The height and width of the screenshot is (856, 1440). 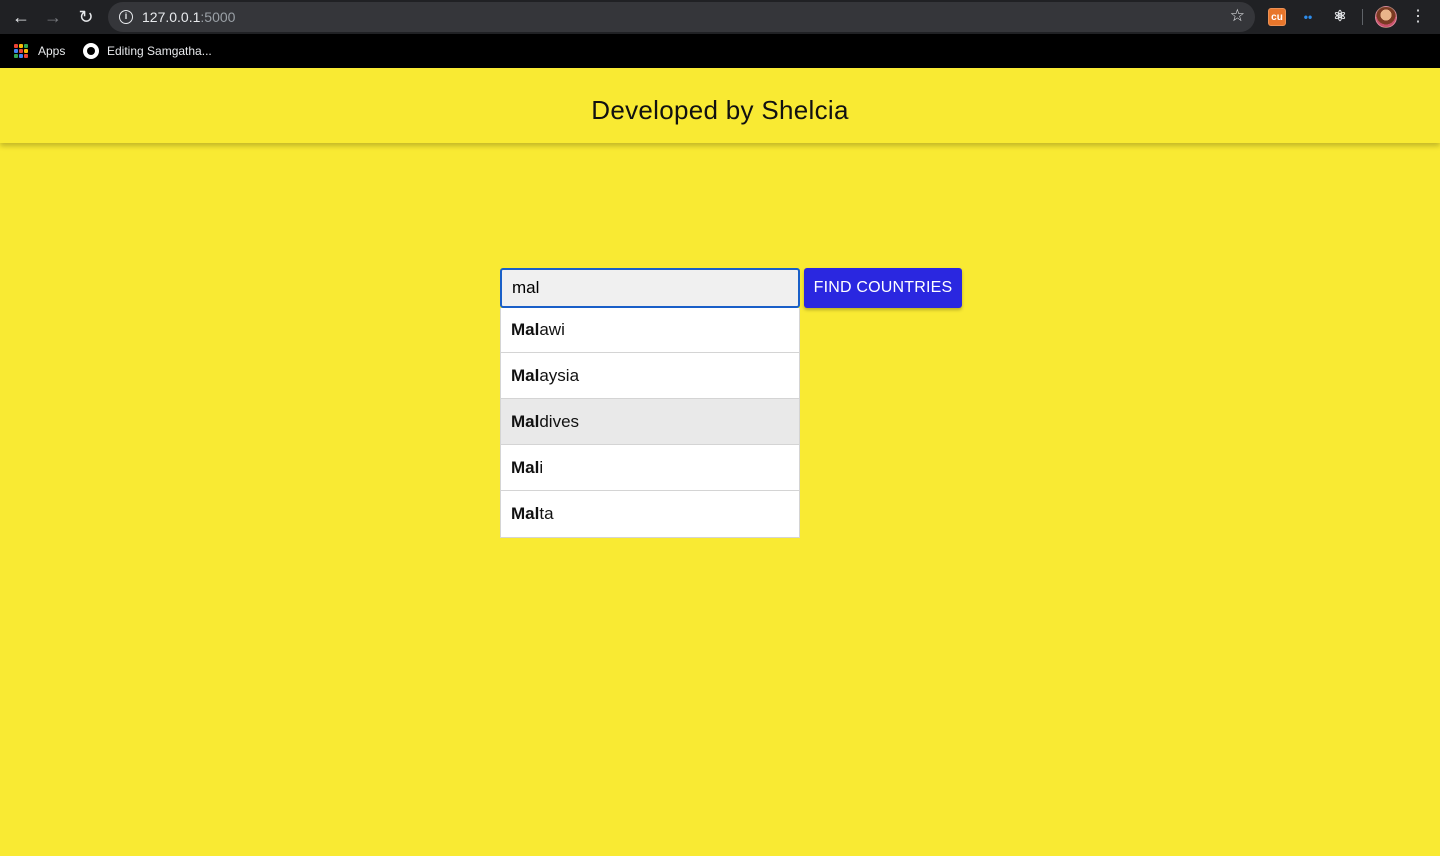 What do you see at coordinates (650, 288) in the screenshot?
I see `country-search-input` at bounding box center [650, 288].